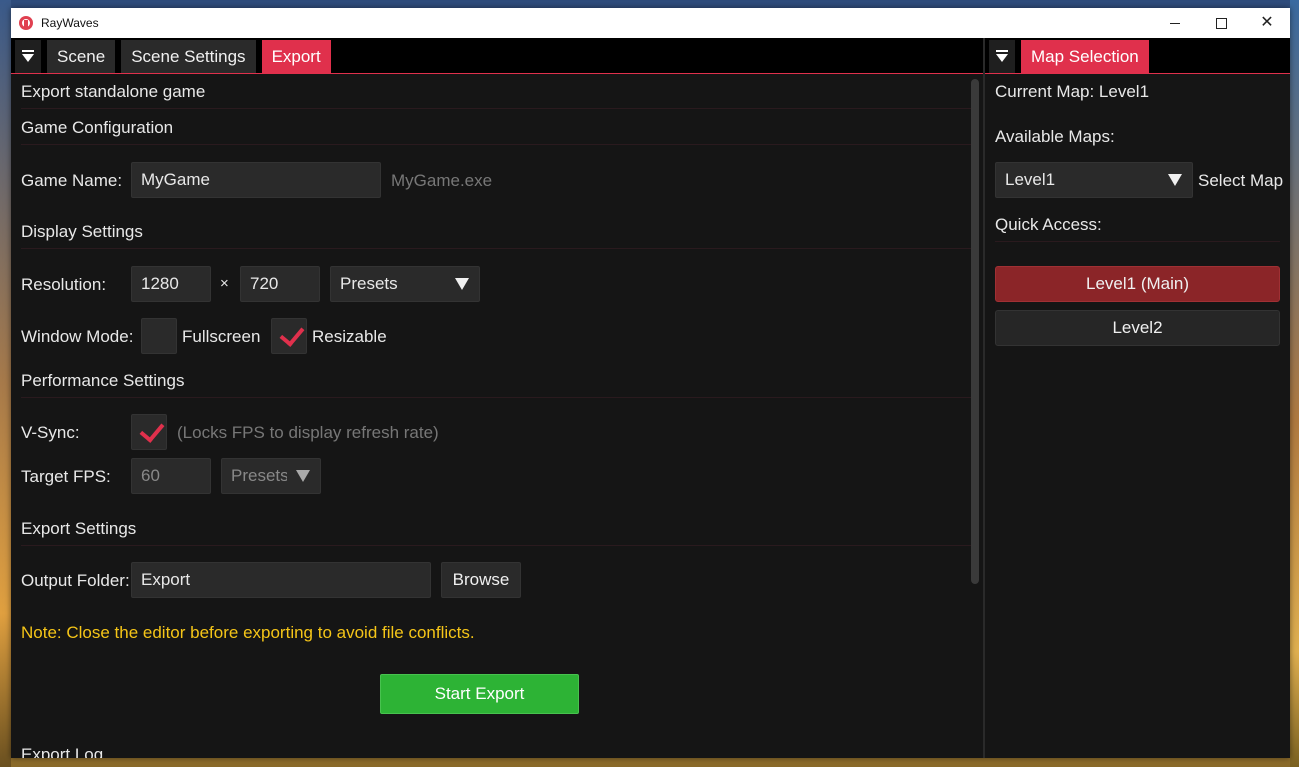 The width and height of the screenshot is (1299, 767). Describe the element at coordinates (50, 432) in the screenshot. I see `vsync-label: V-Sync:` at that location.